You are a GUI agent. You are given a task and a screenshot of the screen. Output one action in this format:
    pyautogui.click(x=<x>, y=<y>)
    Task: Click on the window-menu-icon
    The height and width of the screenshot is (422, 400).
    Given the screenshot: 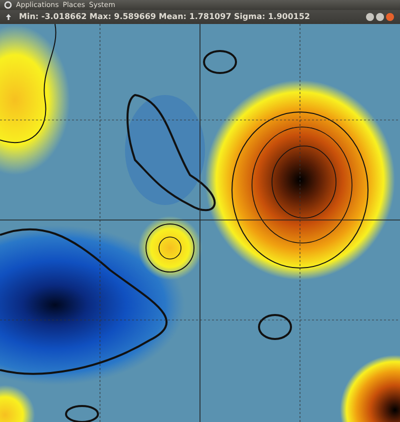 What is the action you would take?
    pyautogui.click(x=8, y=17)
    